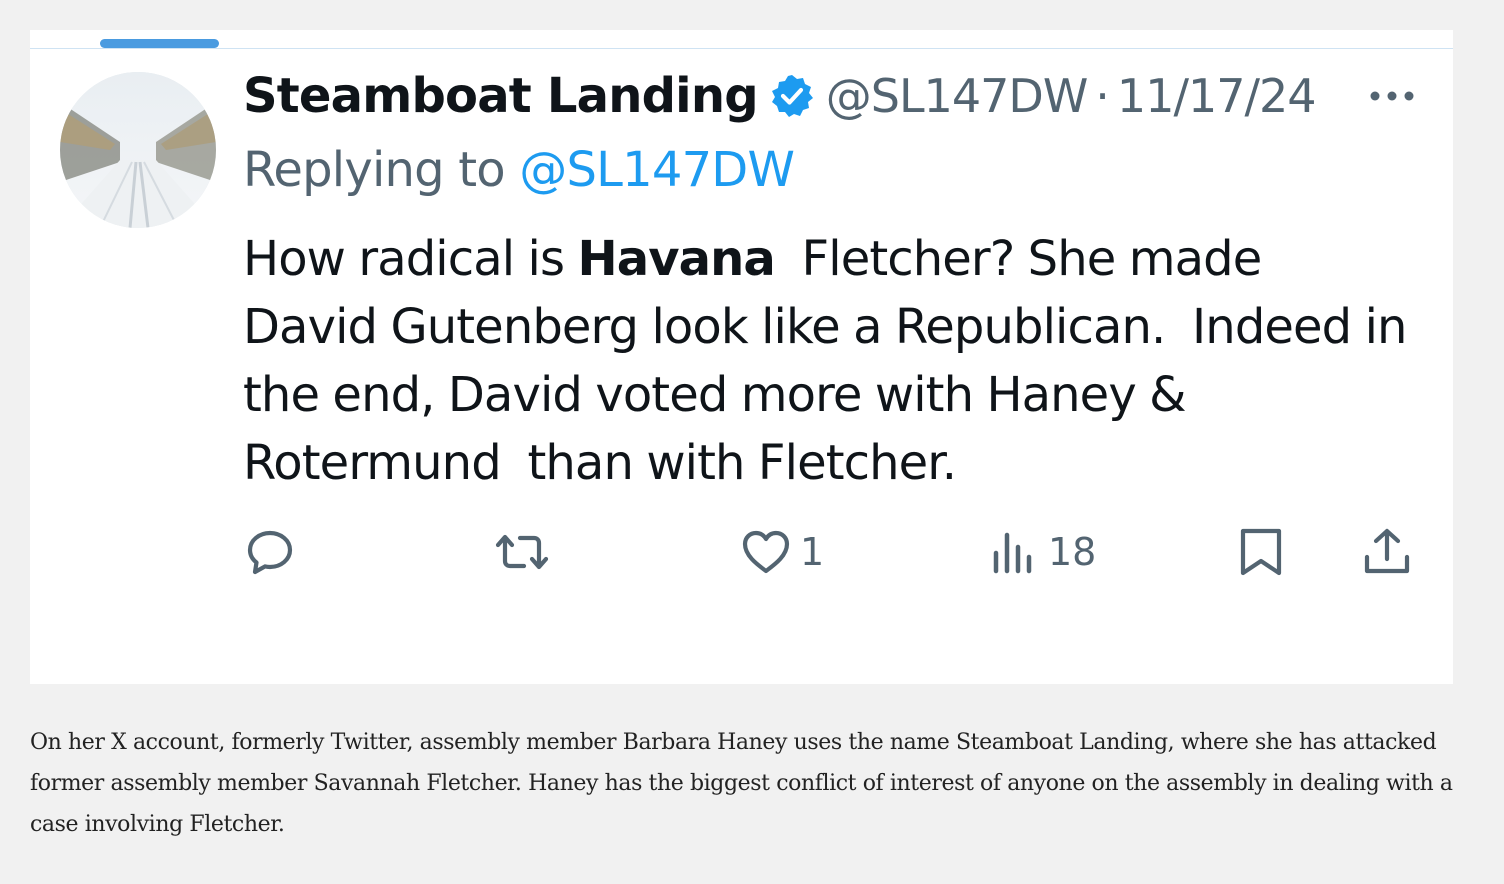 This screenshot has height=884, width=1504. I want to click on snowy-road-avatar-image, so click(138, 150).